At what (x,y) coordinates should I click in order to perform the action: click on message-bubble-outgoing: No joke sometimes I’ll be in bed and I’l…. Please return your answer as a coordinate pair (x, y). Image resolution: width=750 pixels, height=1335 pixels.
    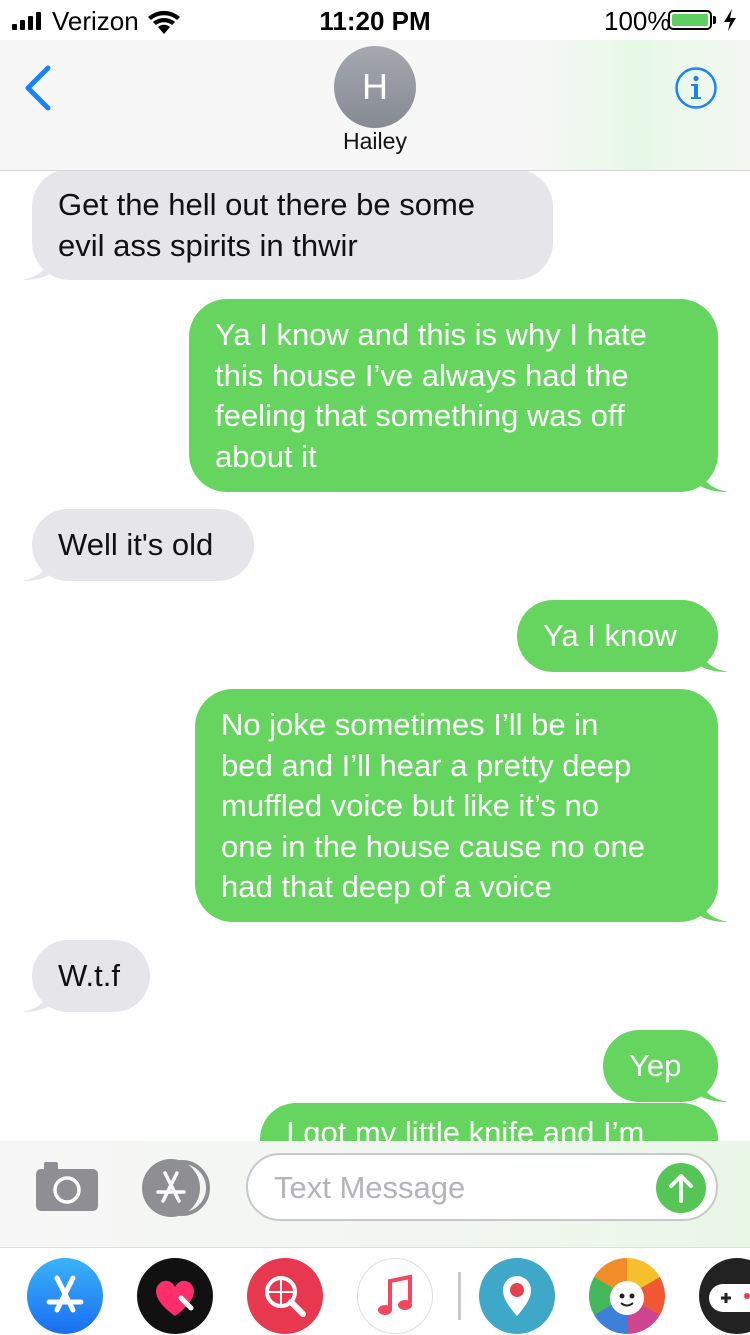
    Looking at the image, I should click on (461, 805).